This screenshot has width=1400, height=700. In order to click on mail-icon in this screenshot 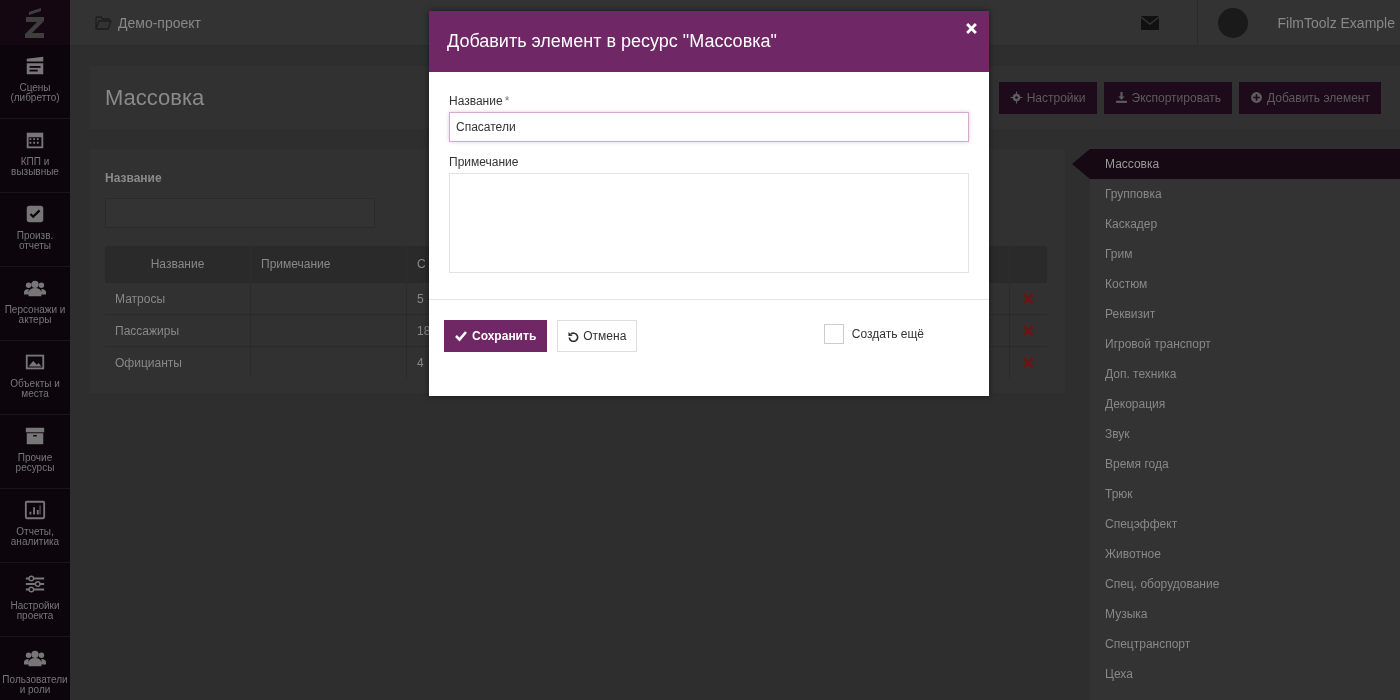, I will do `click(1149, 22)`.